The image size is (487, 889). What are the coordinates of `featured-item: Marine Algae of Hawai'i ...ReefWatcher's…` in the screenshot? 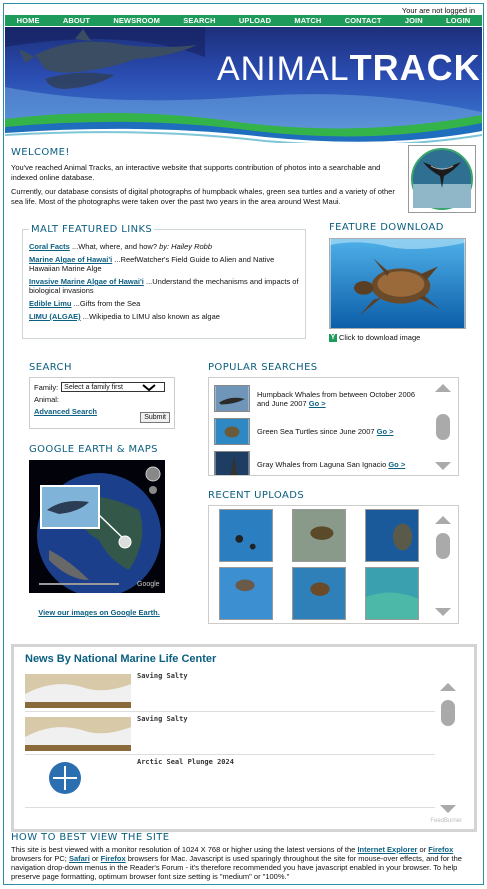 It's located at (152, 264).